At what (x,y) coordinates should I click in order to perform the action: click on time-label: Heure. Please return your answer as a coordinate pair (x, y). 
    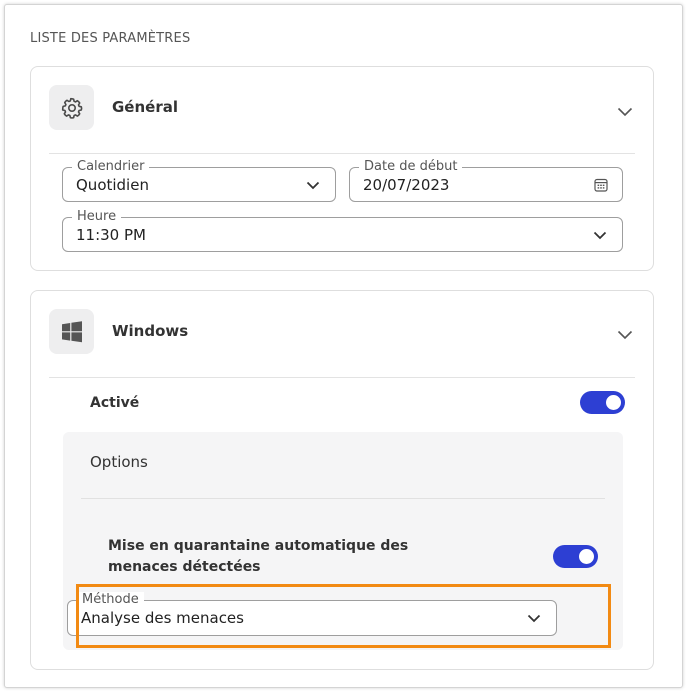
    Looking at the image, I should click on (97, 217).